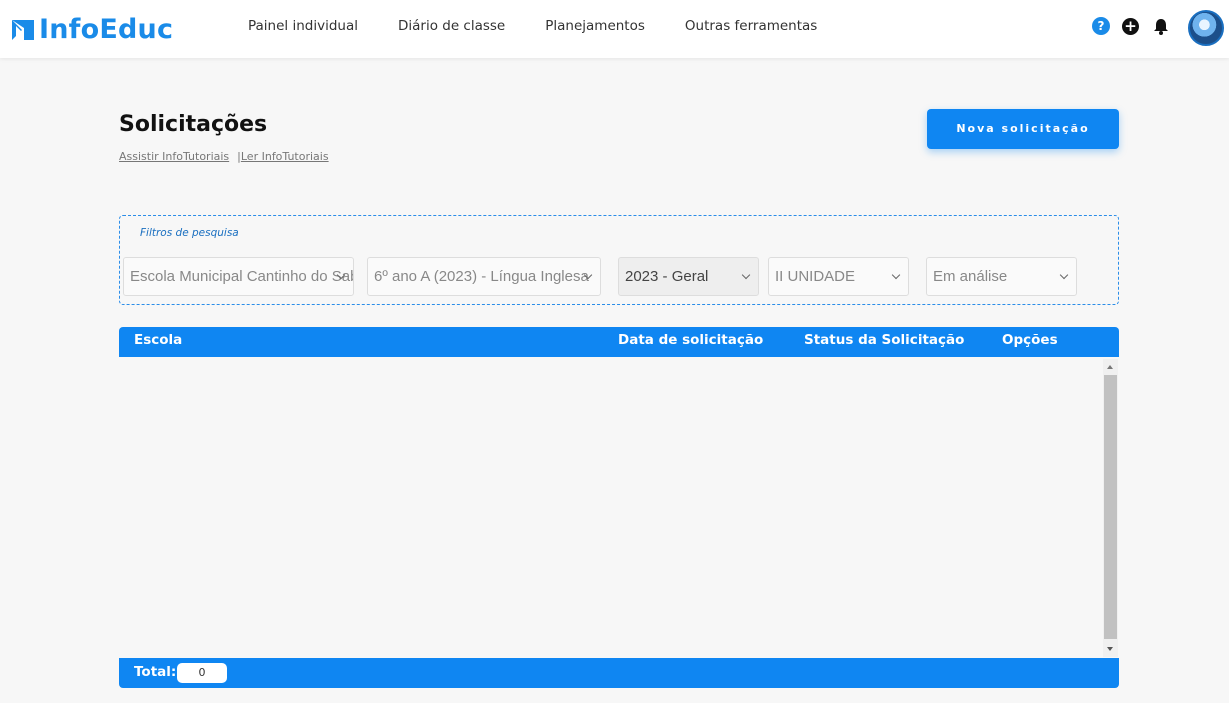 The image size is (1229, 703). I want to click on column-status-solicitacao: Status da Solicitação, so click(884, 340).